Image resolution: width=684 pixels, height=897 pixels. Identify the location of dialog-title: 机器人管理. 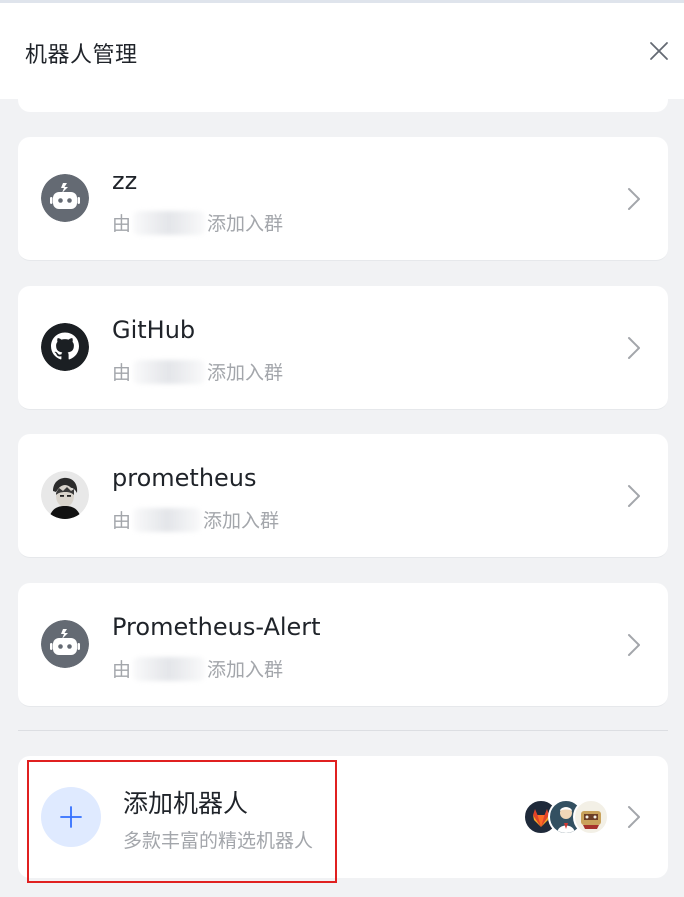
(81, 55).